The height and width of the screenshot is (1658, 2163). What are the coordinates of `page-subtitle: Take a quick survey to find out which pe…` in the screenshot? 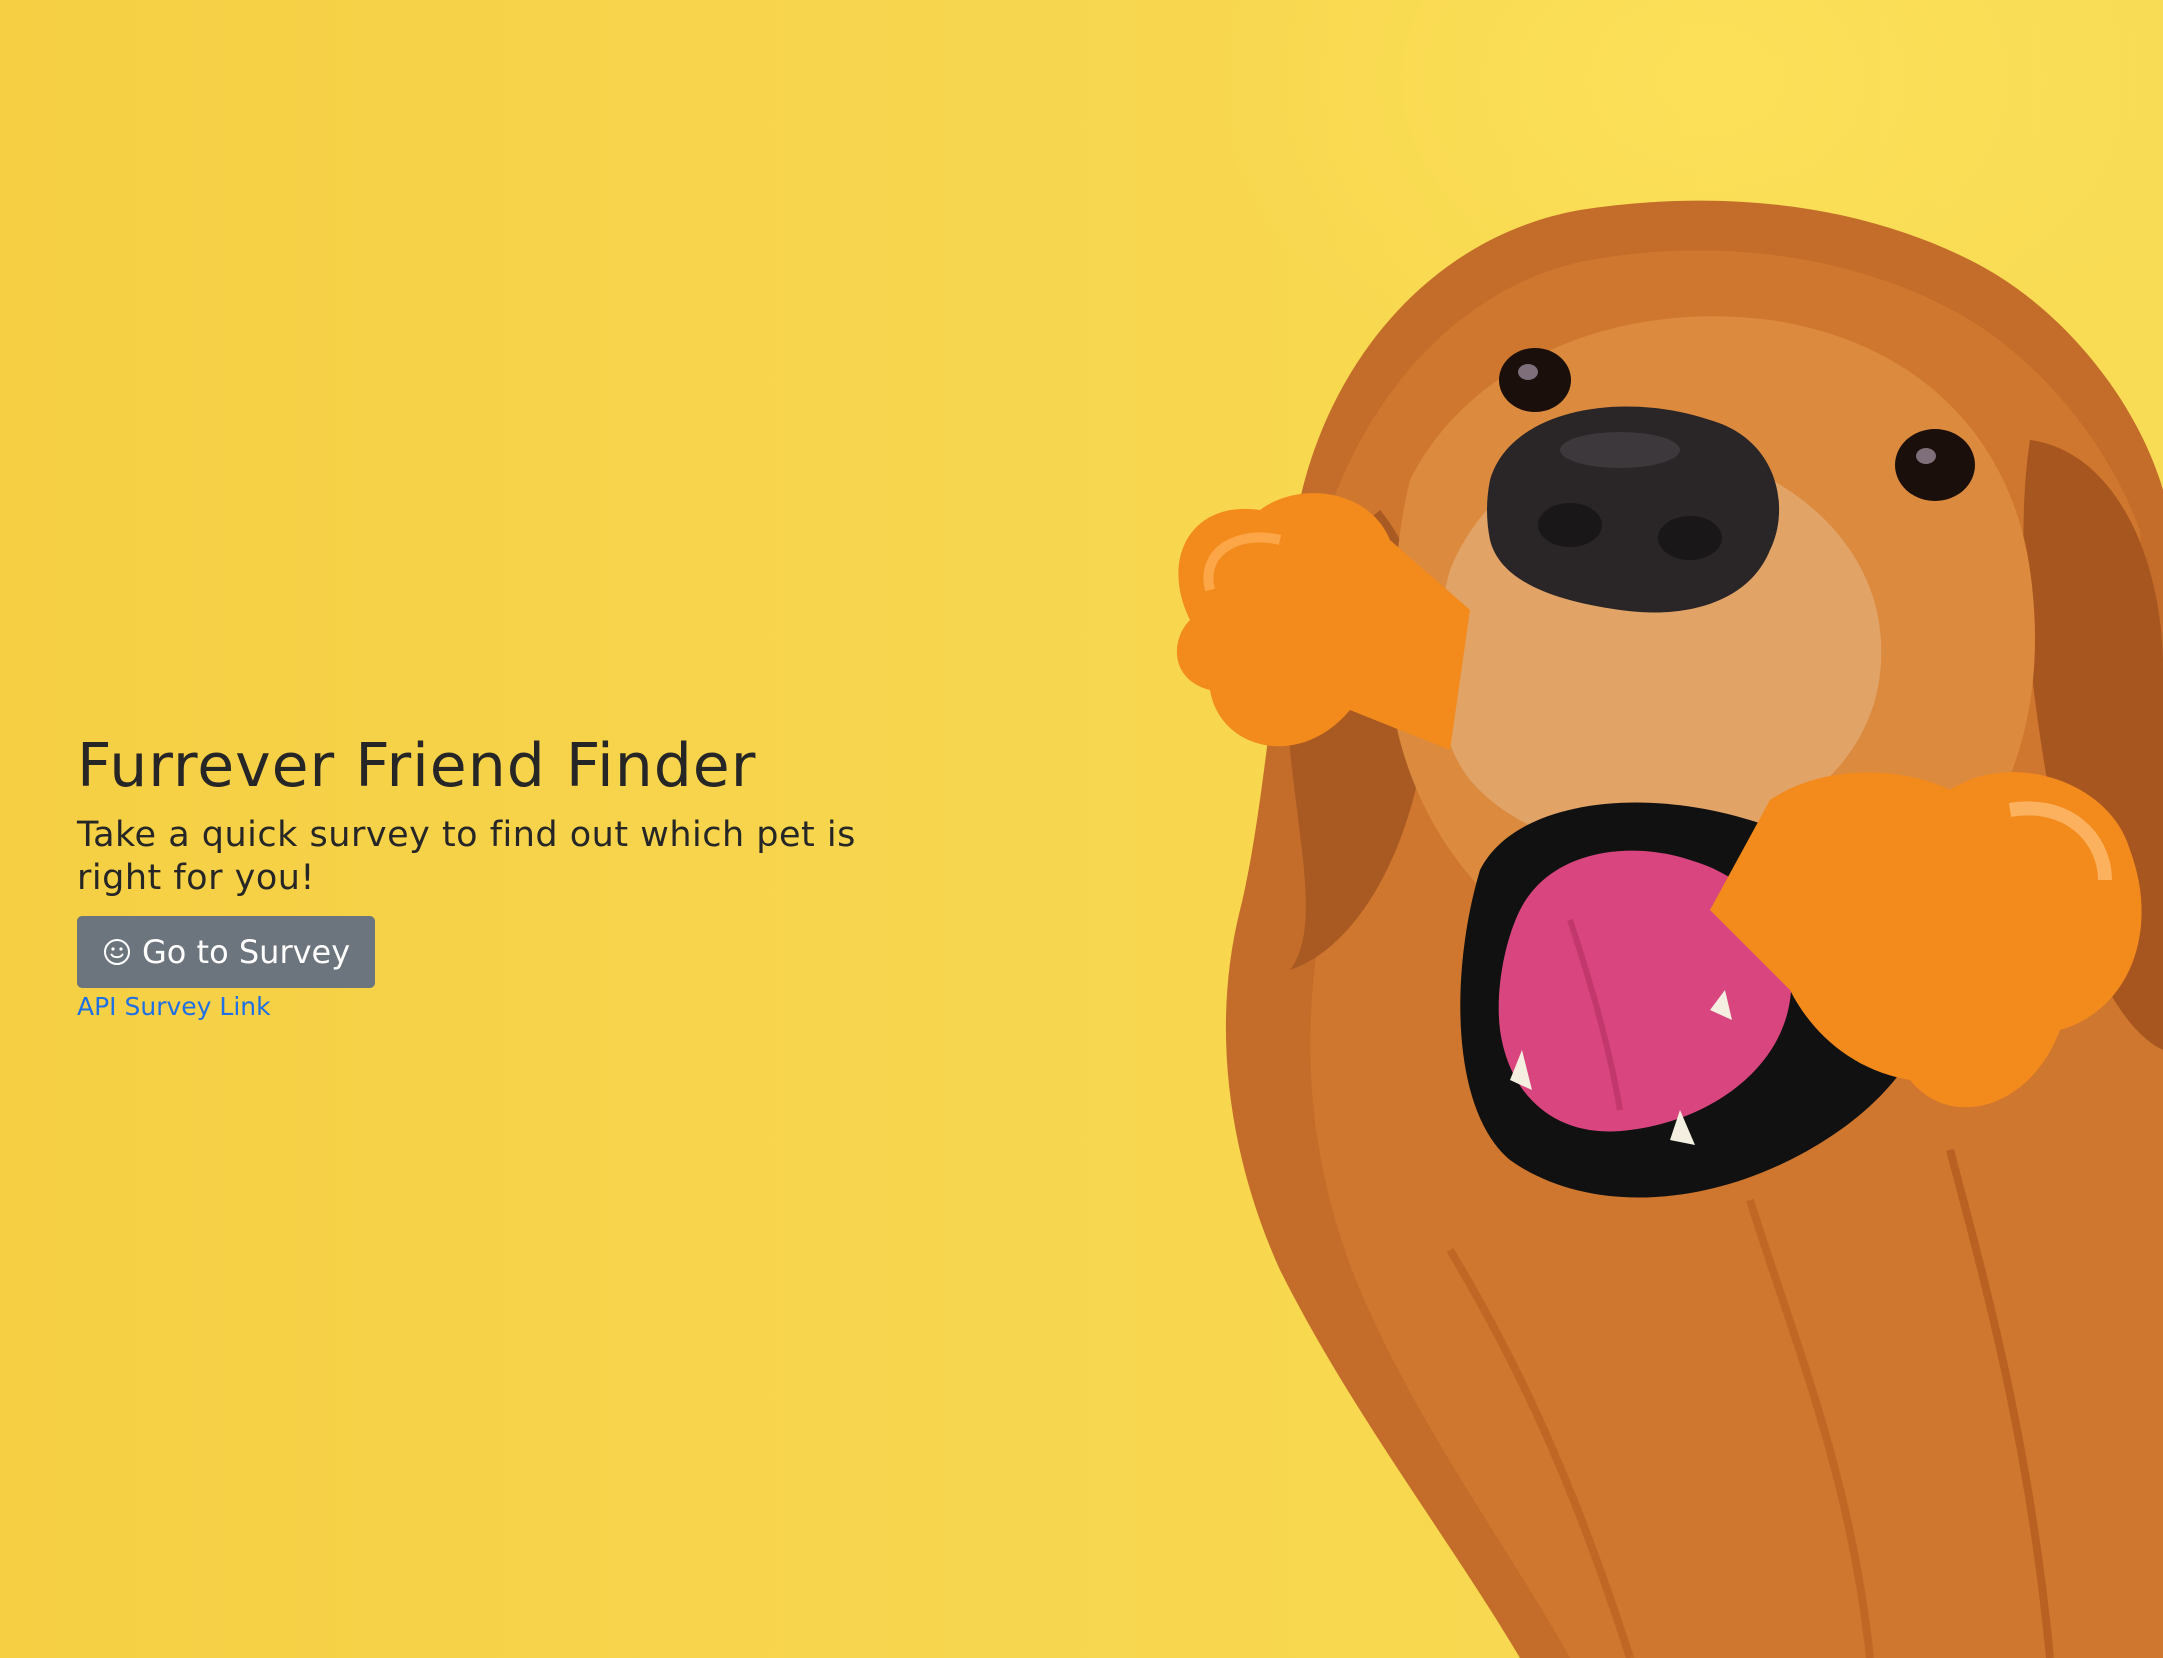 It's located at (466, 856).